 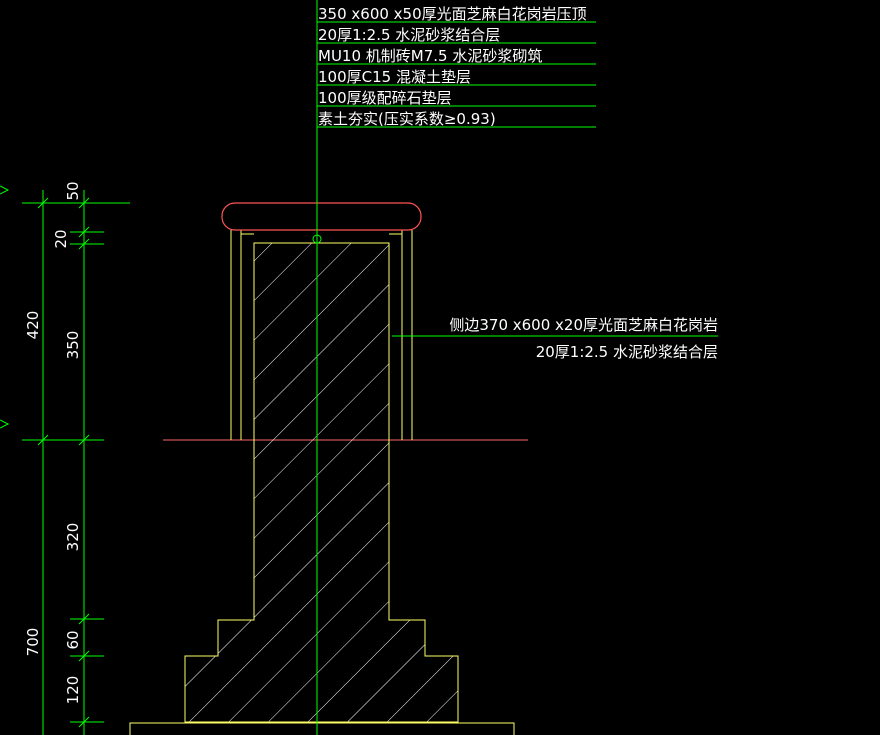 What do you see at coordinates (401, 335) in the screenshot?
I see `side-cladding-right` at bounding box center [401, 335].